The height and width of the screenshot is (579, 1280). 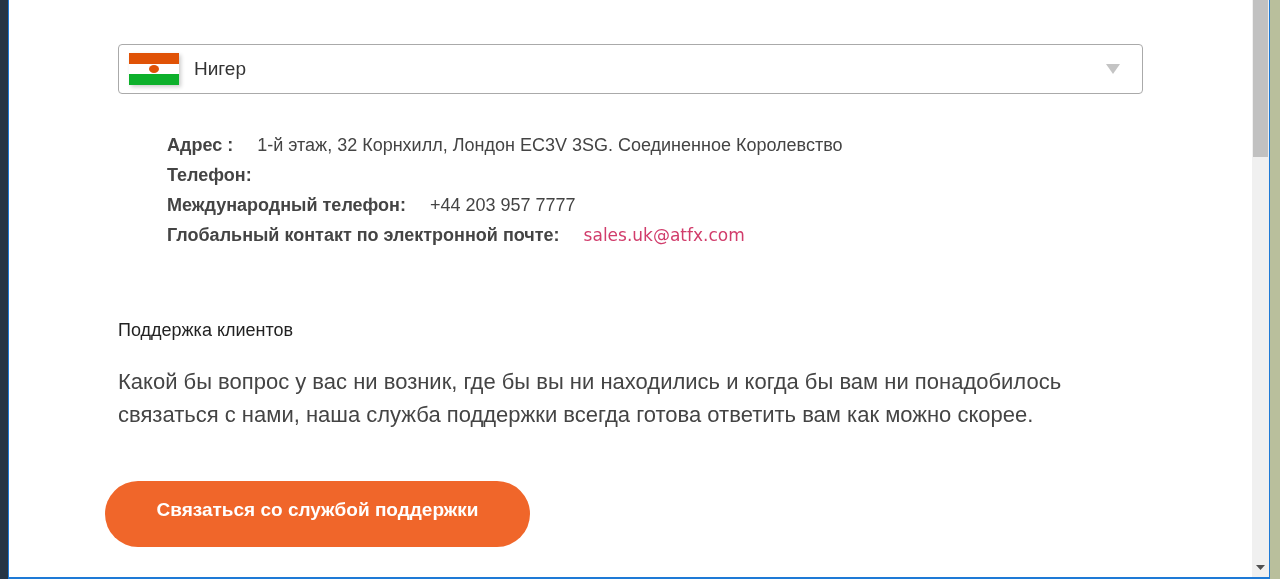 What do you see at coordinates (200, 145) in the screenshot?
I see `contact-label: Адрес :` at bounding box center [200, 145].